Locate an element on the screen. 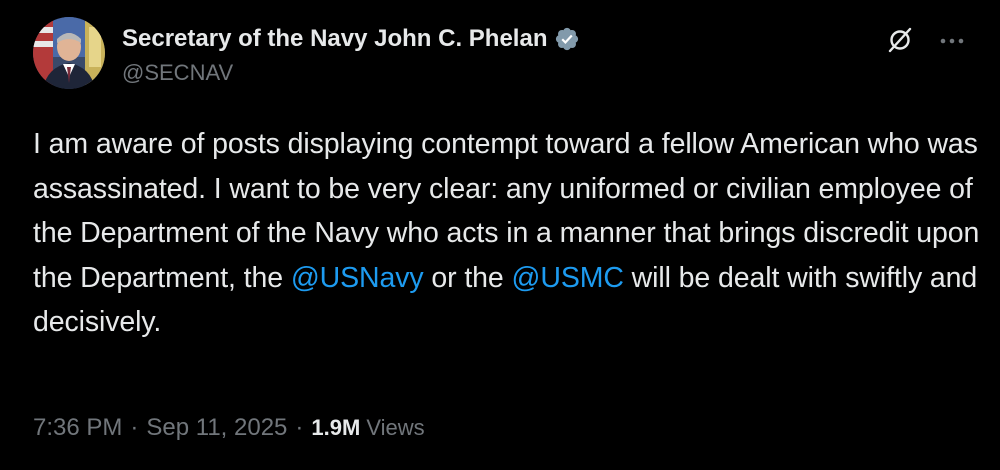 The height and width of the screenshot is (470, 1000). author-display-name: Secretary of the Navy John C. Phelan is located at coordinates (334, 39).